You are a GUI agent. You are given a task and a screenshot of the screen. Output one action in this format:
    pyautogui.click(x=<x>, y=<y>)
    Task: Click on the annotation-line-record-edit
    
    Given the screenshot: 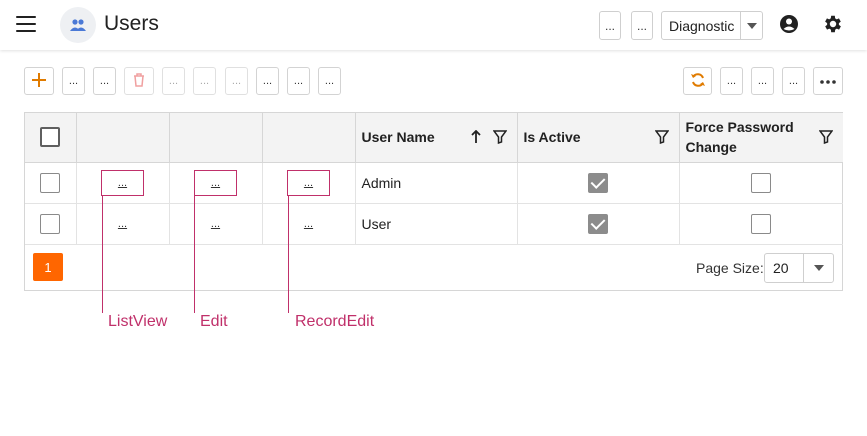 What is the action you would take?
    pyautogui.click(x=288, y=254)
    